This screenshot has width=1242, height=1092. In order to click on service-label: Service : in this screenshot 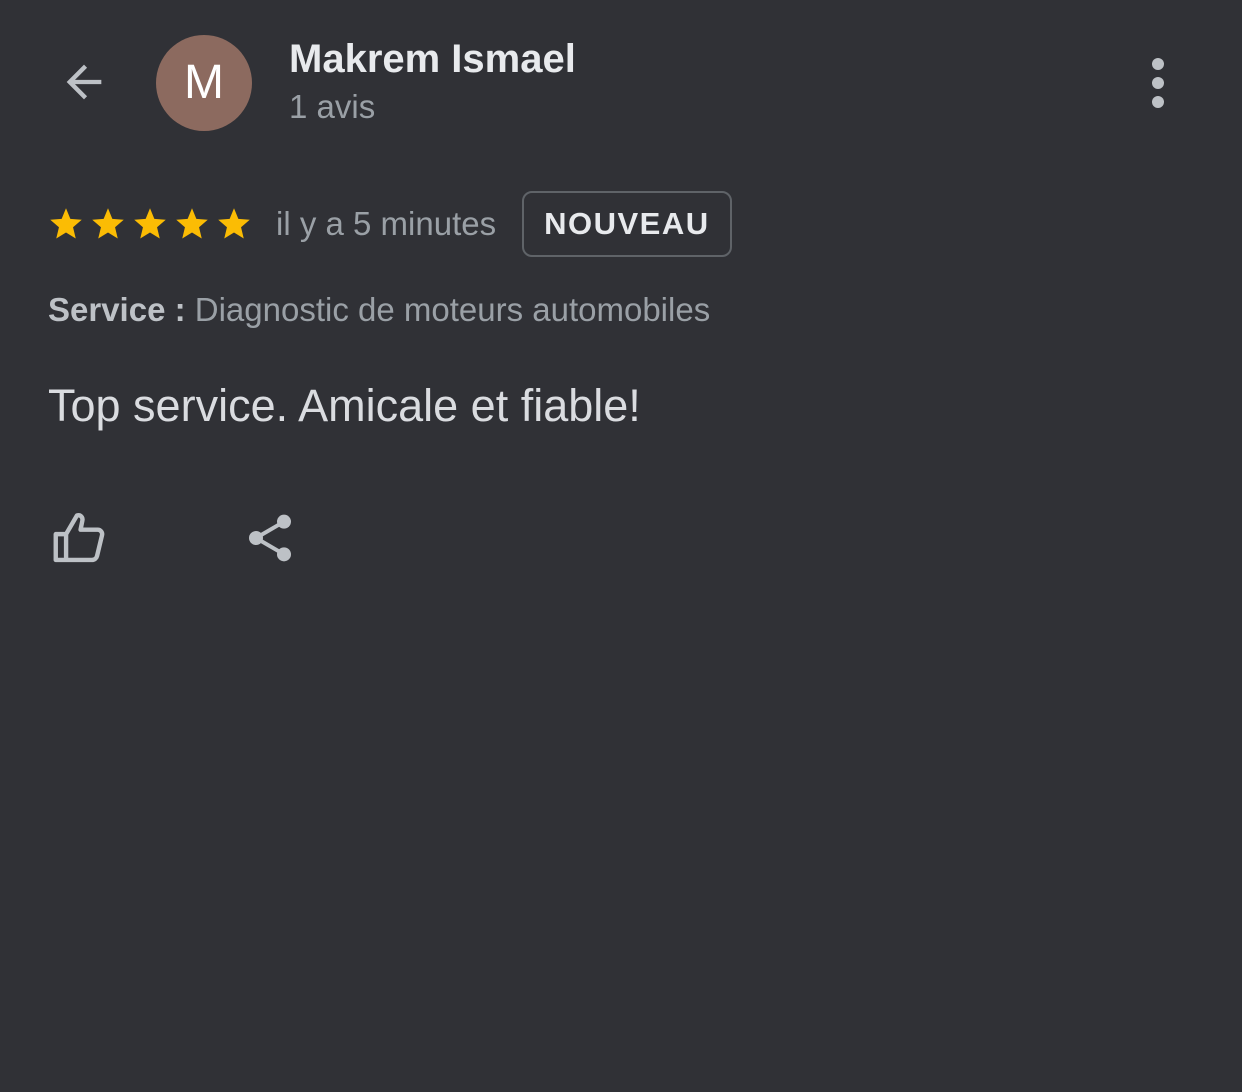, I will do `click(117, 309)`.